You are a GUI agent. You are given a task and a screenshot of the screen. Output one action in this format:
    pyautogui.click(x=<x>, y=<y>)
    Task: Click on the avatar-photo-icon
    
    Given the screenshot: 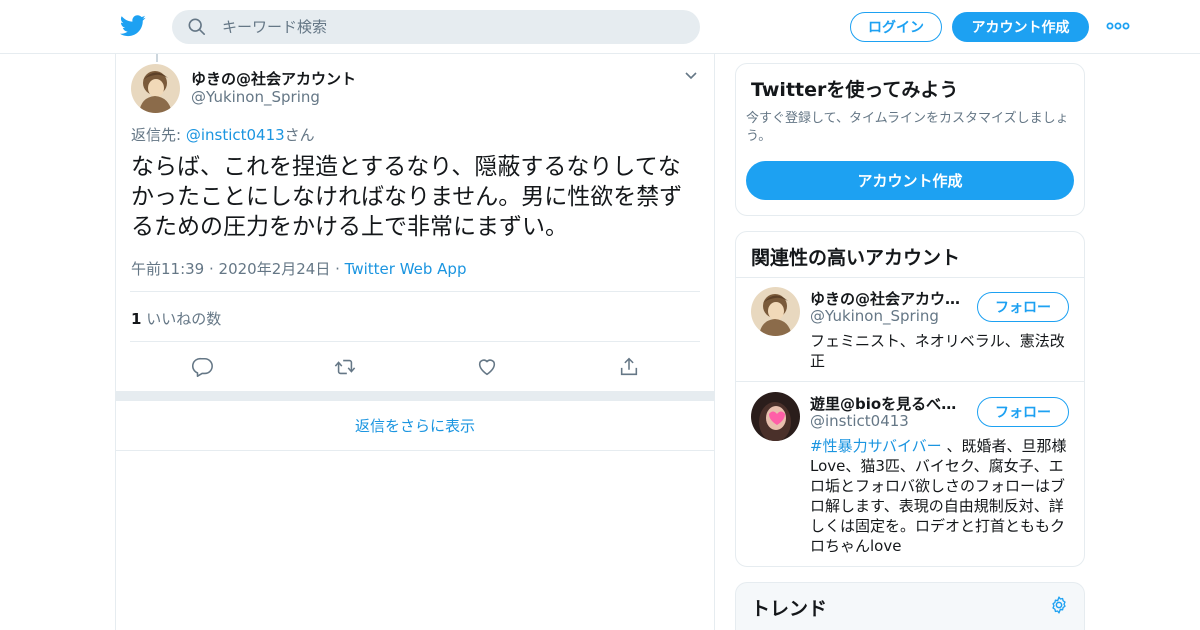 What is the action you would take?
    pyautogui.click(x=775, y=416)
    